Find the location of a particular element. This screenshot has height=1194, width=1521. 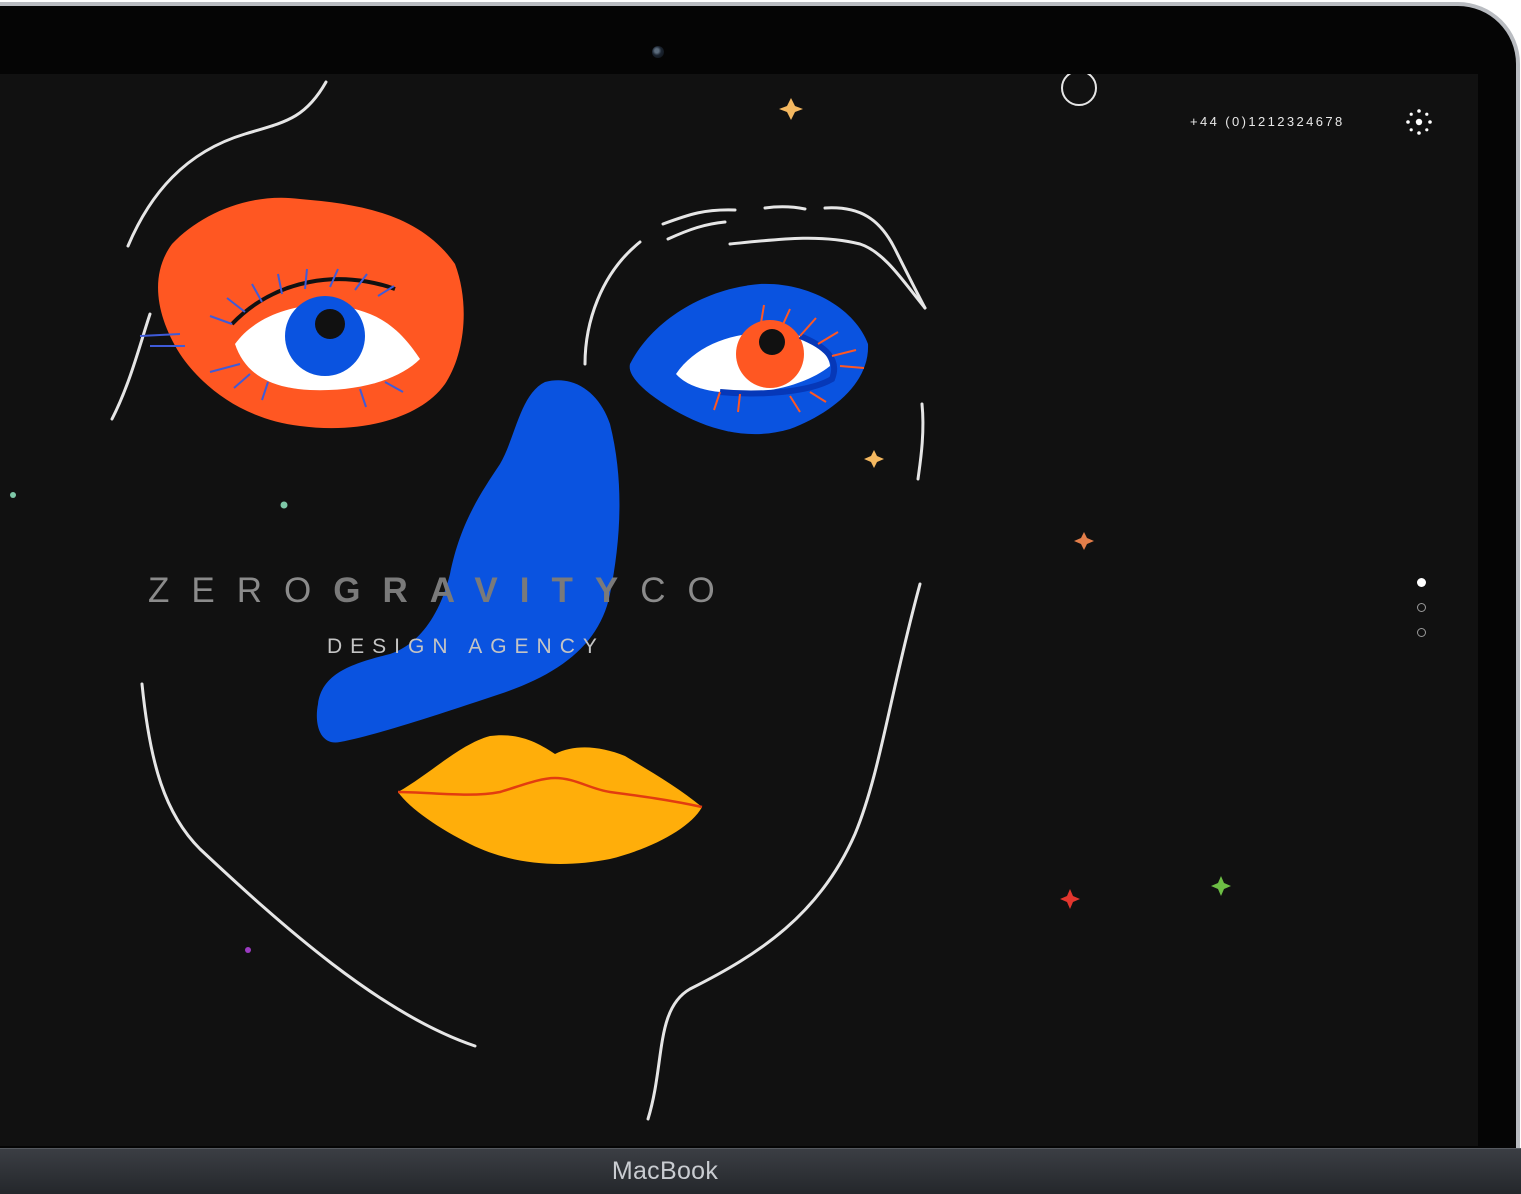

site-title: ZEROGRAVITYCO is located at coordinates (442, 591).